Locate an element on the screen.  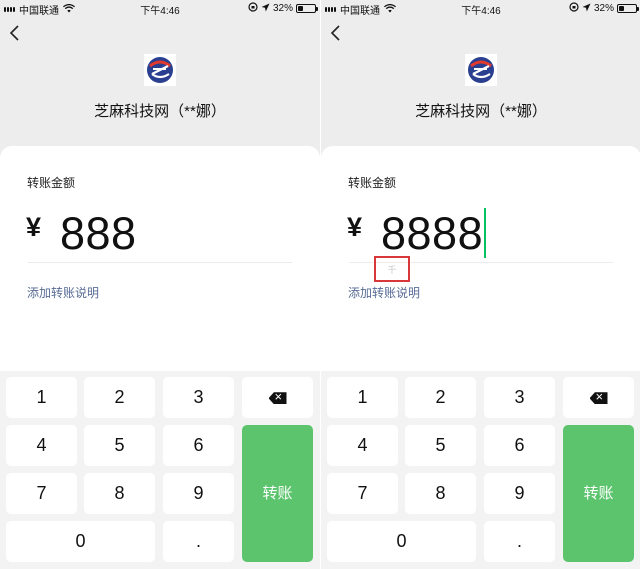
unit-hint: 千 is located at coordinates (392, 270).